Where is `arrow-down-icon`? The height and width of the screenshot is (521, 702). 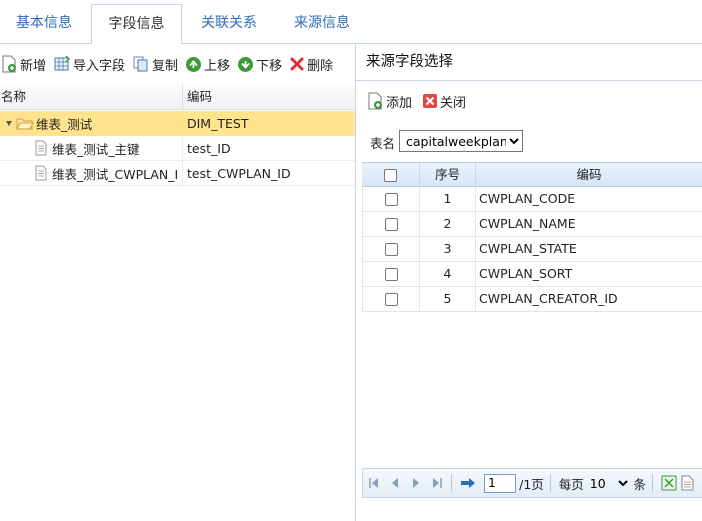
arrow-down-icon is located at coordinates (246, 64).